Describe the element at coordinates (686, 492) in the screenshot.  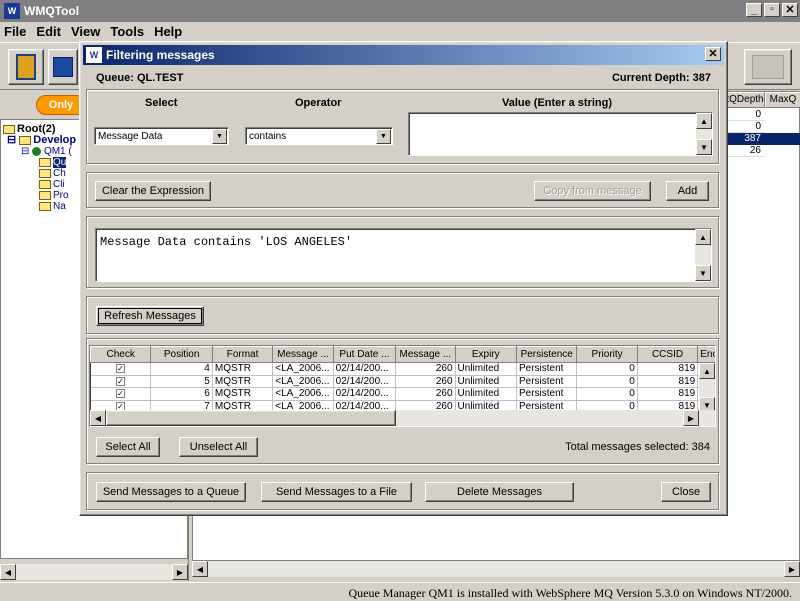
I see `close-button: Close` at that location.